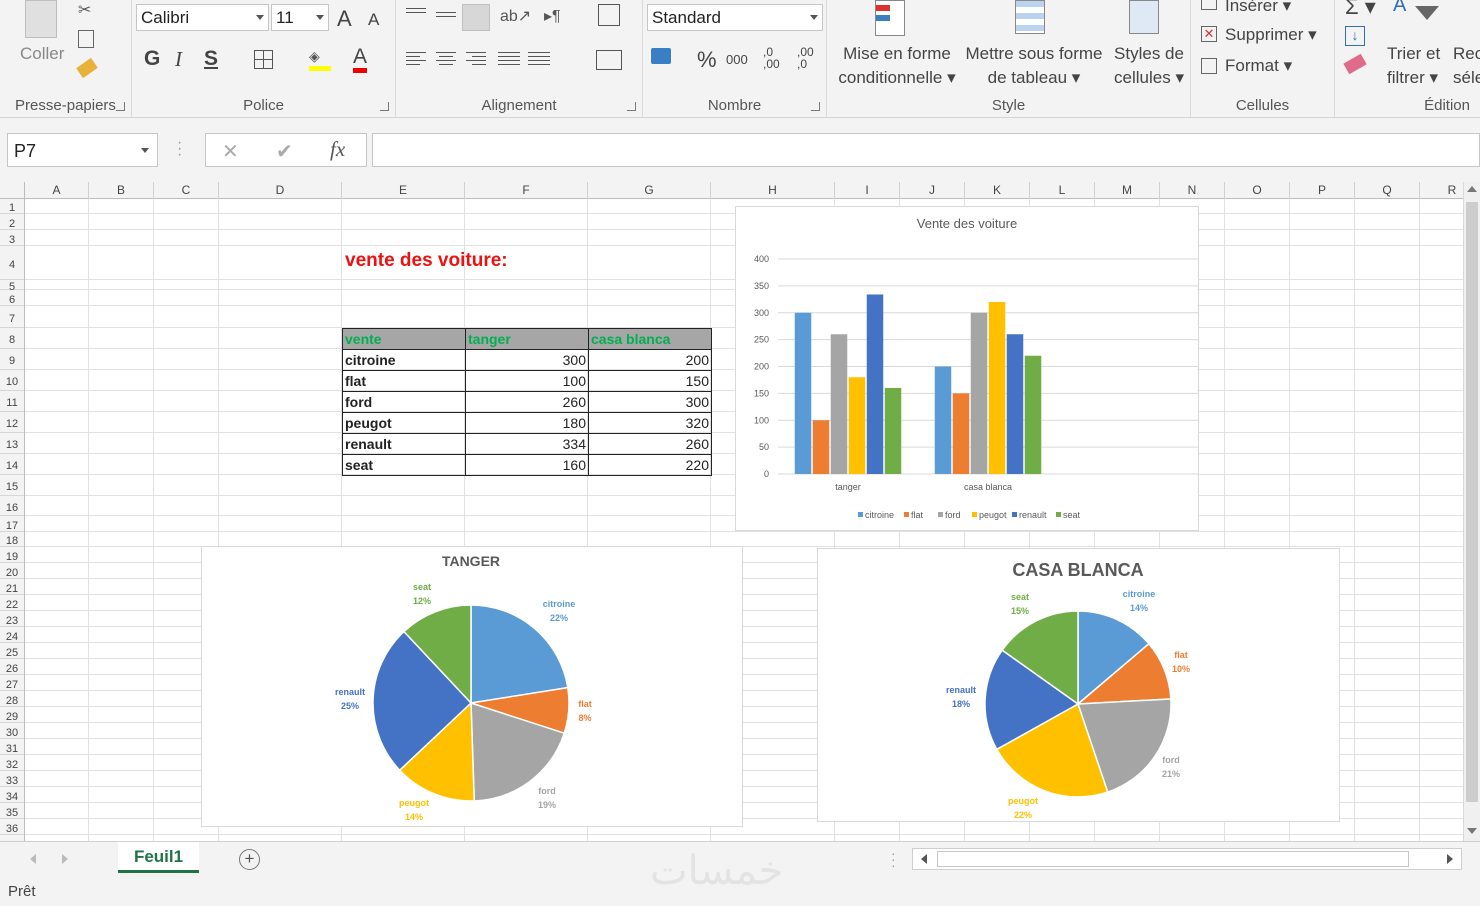 This screenshot has height=906, width=1480. I want to click on scroll-up-icon, so click(1472, 189).